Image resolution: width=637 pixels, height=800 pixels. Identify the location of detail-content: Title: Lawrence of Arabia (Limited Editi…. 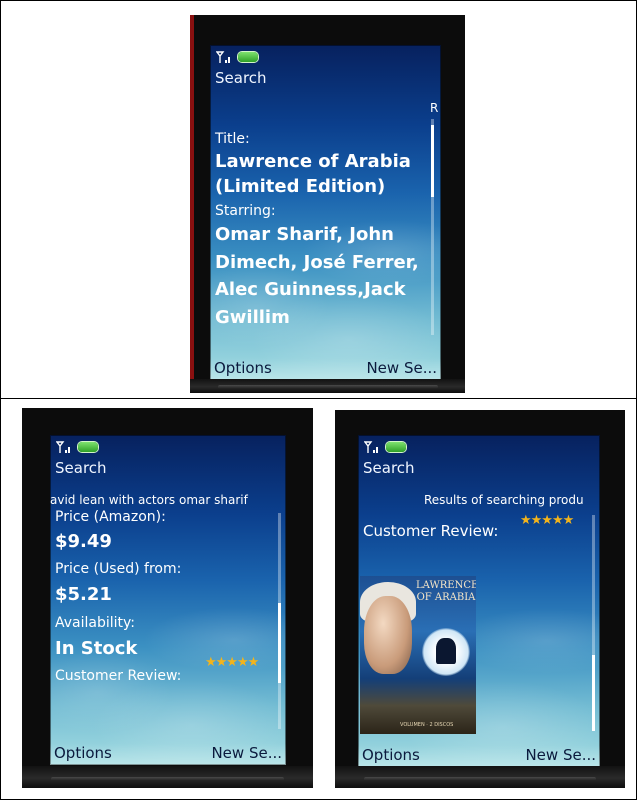
(320, 230).